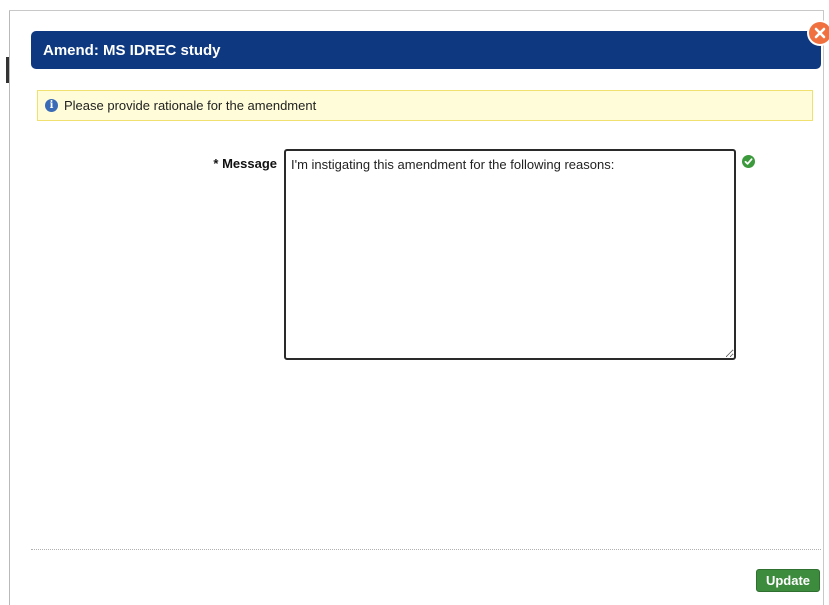 The image size is (829, 605). Describe the element at coordinates (416, 10) in the screenshot. I see `frame-edge-top` at that location.